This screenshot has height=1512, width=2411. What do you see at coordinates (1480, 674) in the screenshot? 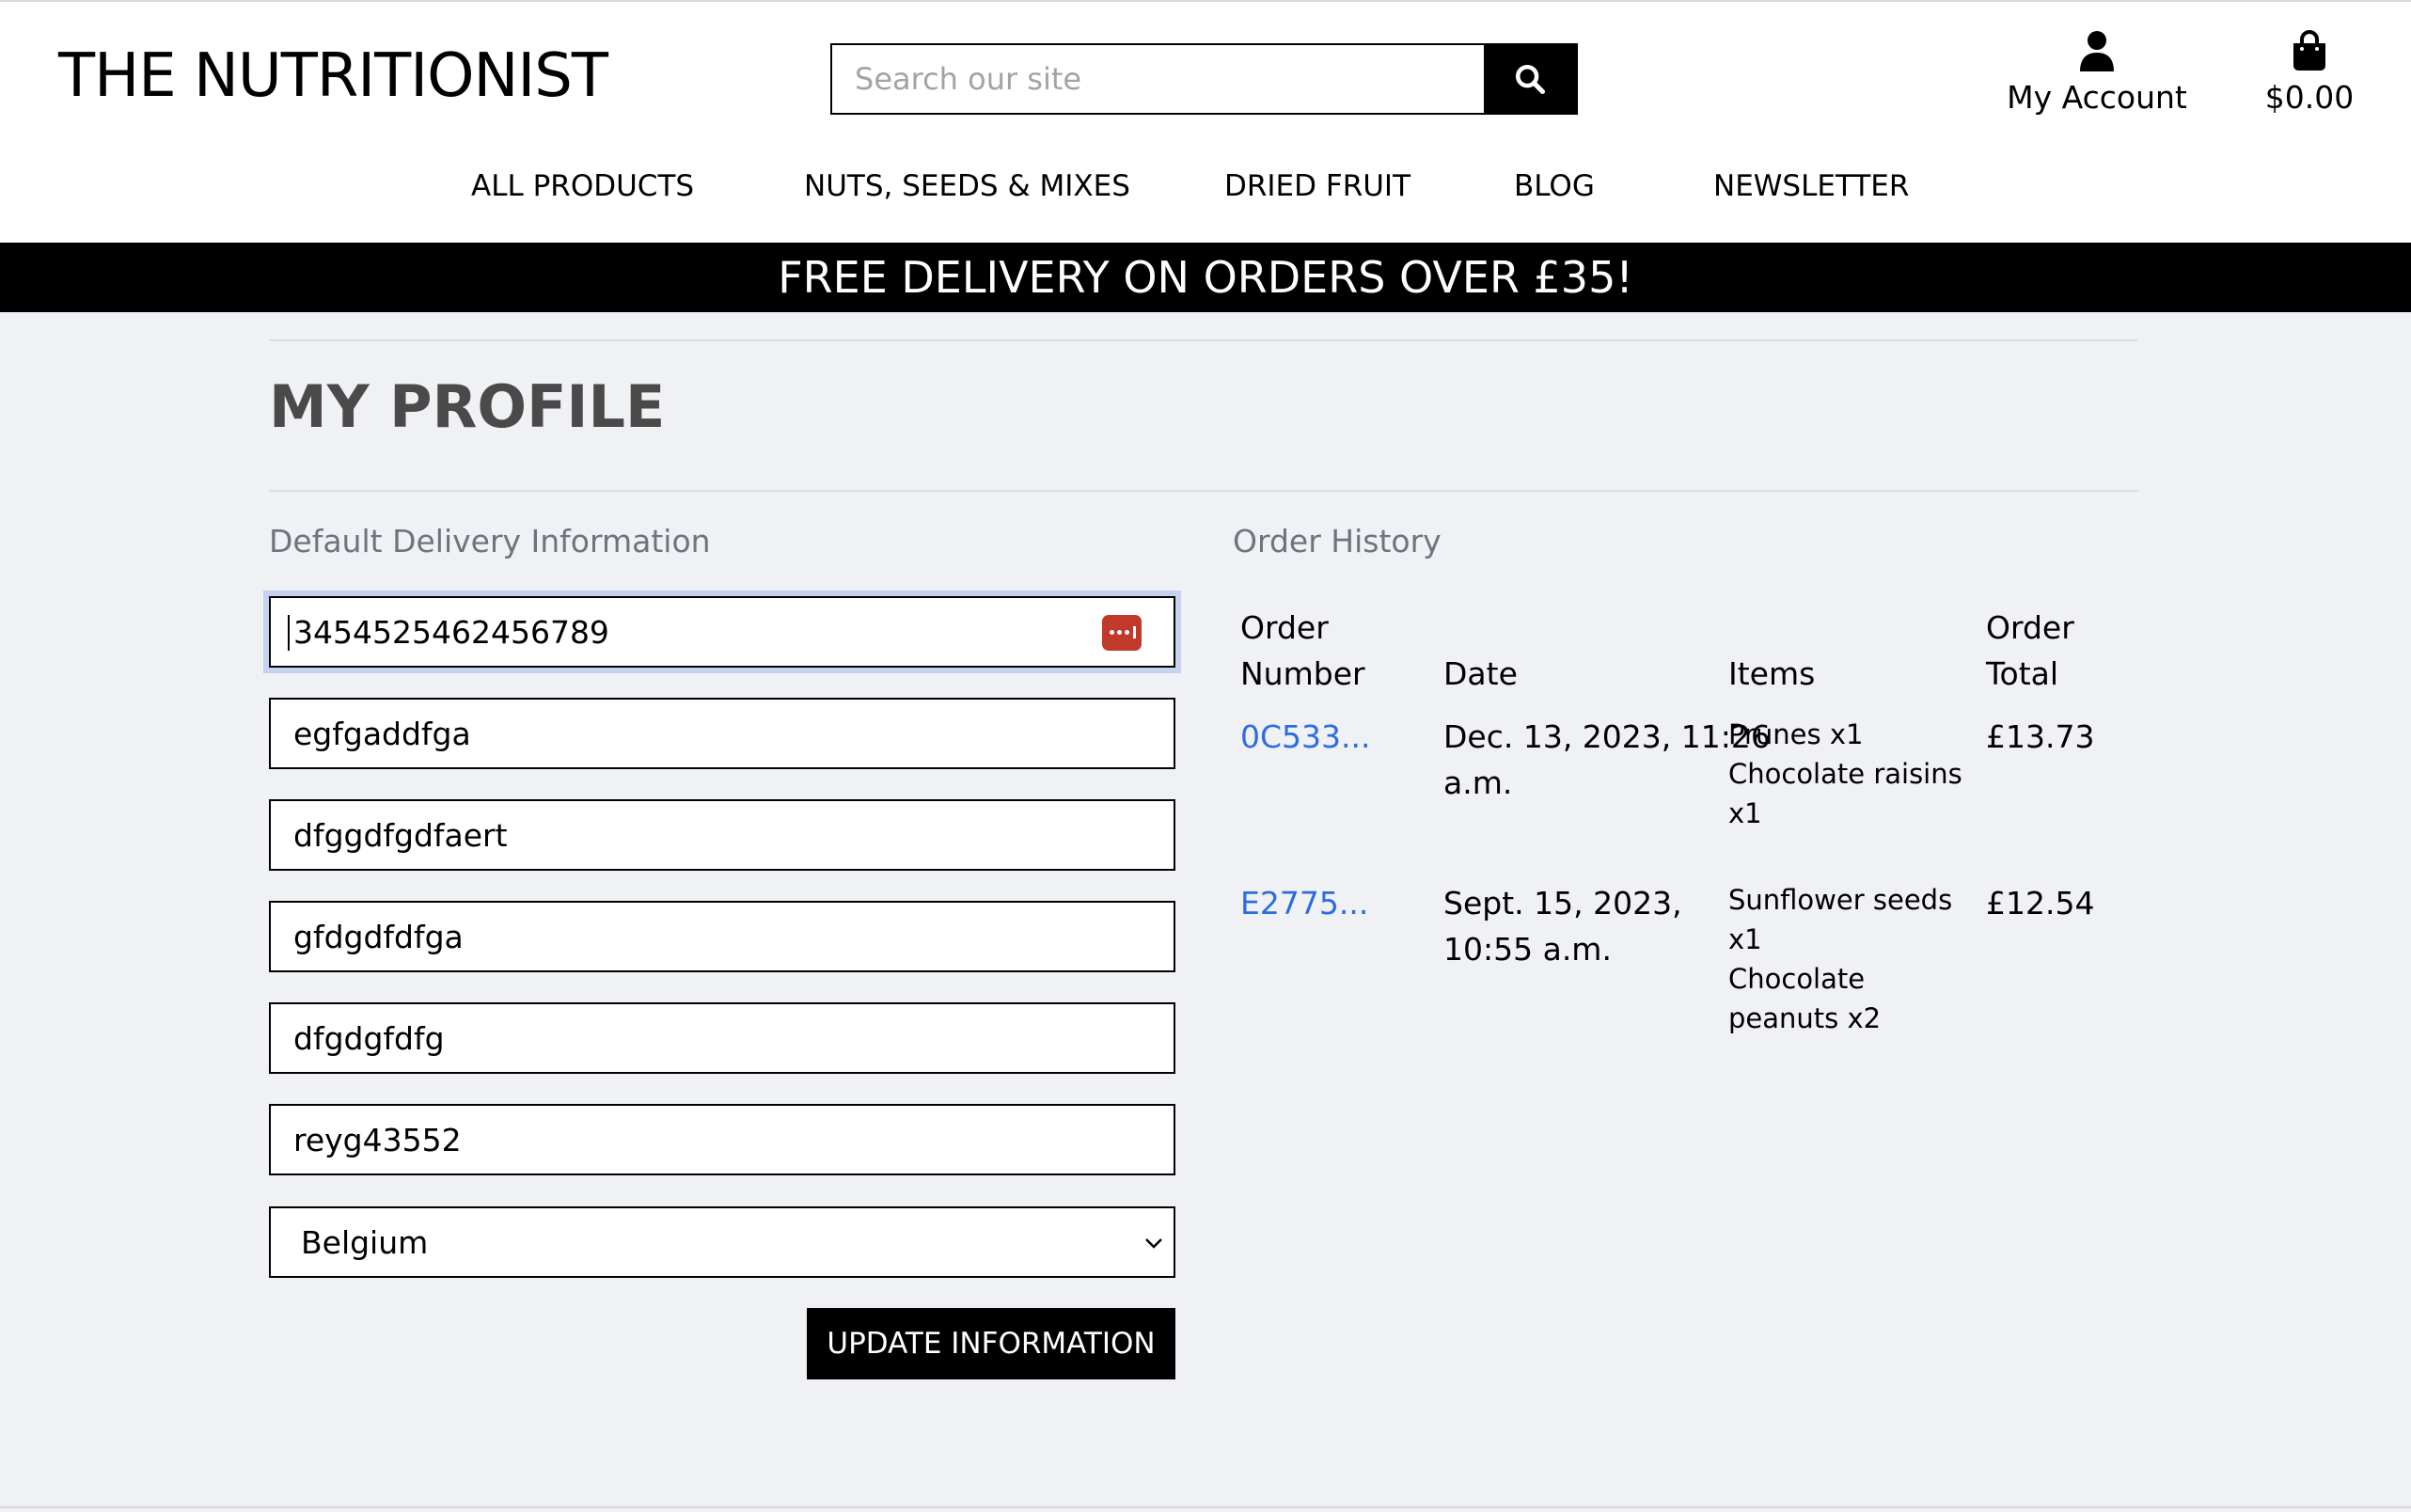
I see `header-date: Date` at bounding box center [1480, 674].